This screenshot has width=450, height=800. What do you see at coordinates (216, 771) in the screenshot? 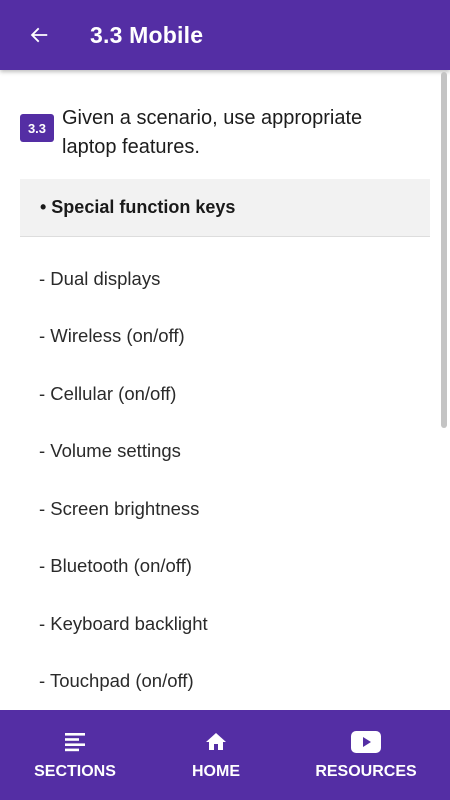
I see `nav-home-label: HOME` at bounding box center [216, 771].